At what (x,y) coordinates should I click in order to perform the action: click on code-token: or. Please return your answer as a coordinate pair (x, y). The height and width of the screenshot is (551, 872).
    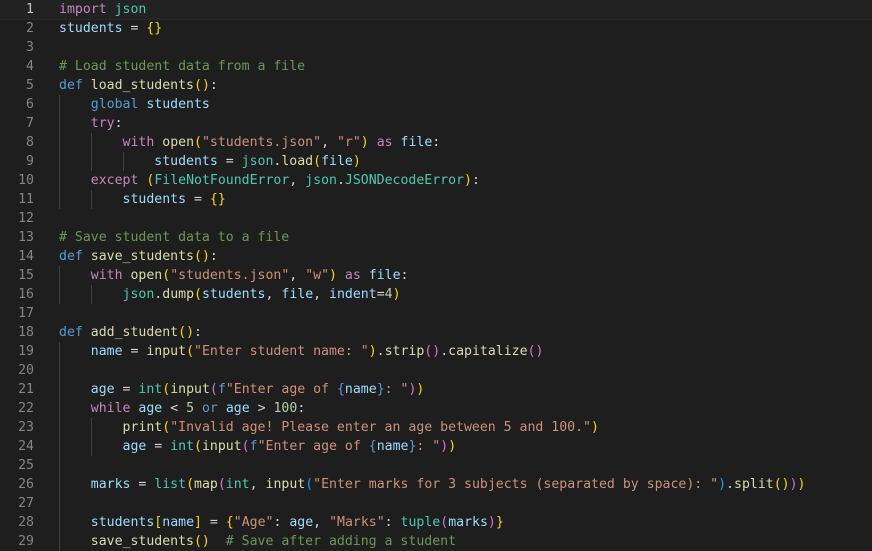
    Looking at the image, I should click on (209, 408).